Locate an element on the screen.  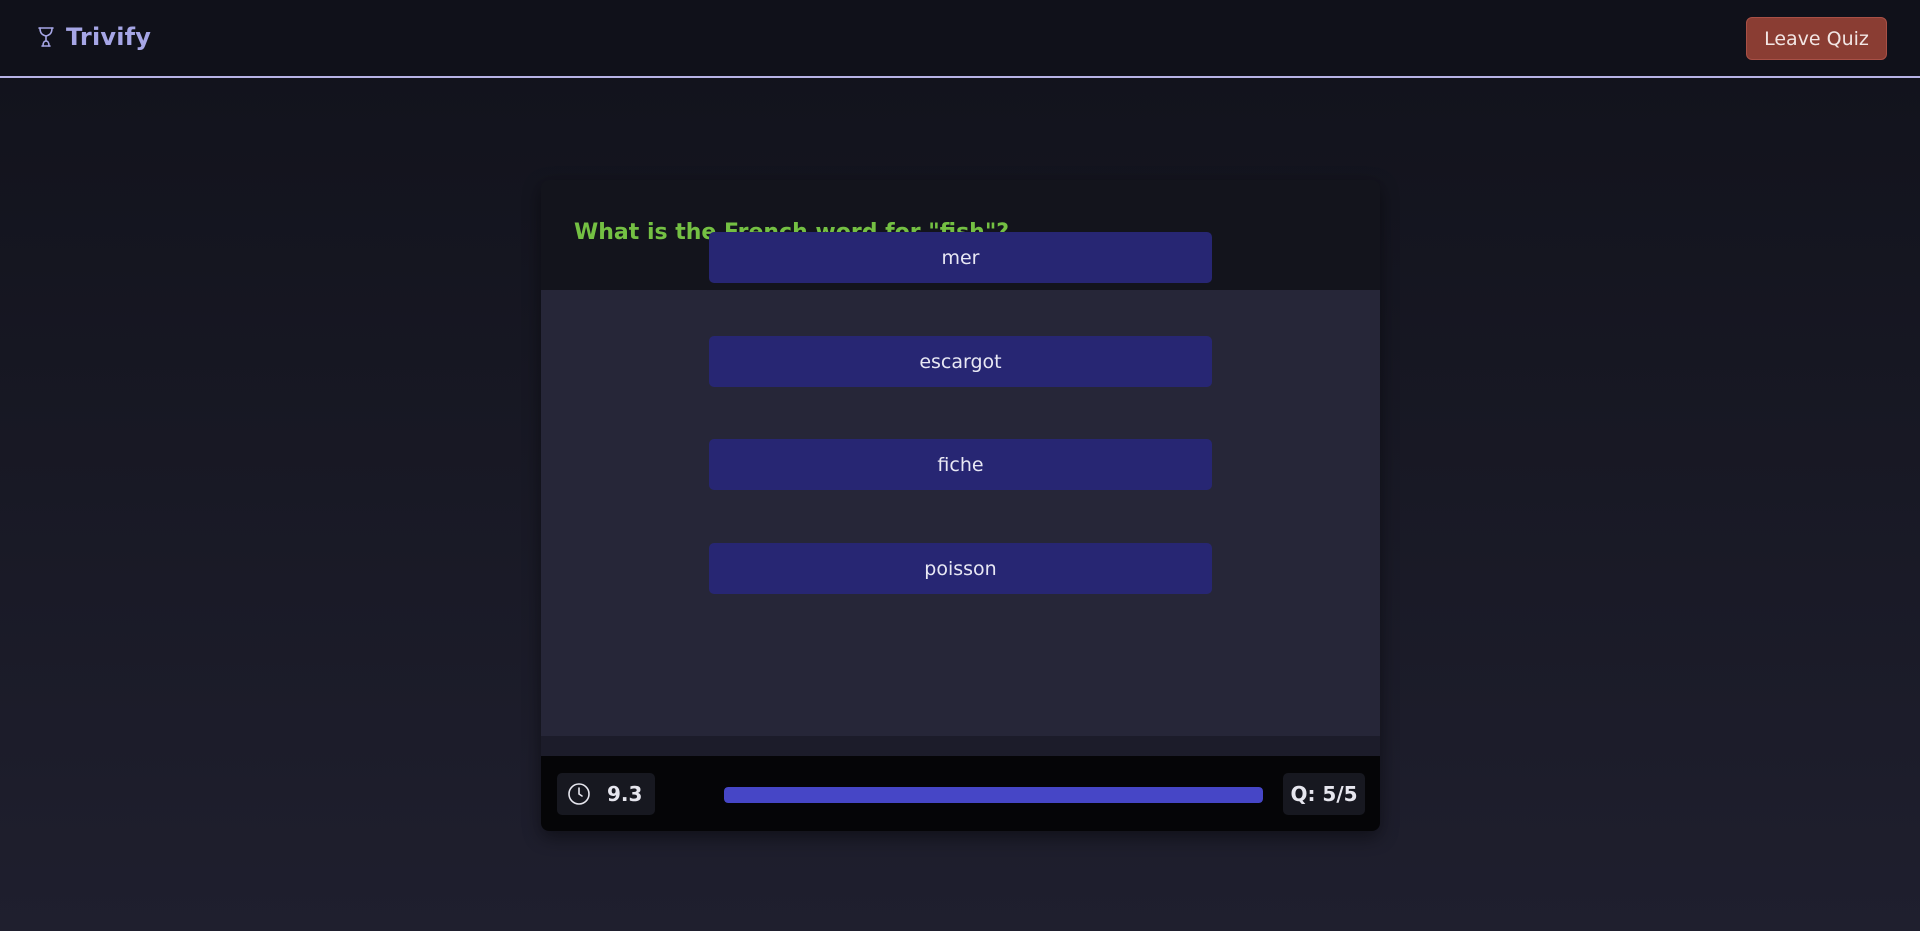
trophy-icon is located at coordinates (46, 37).